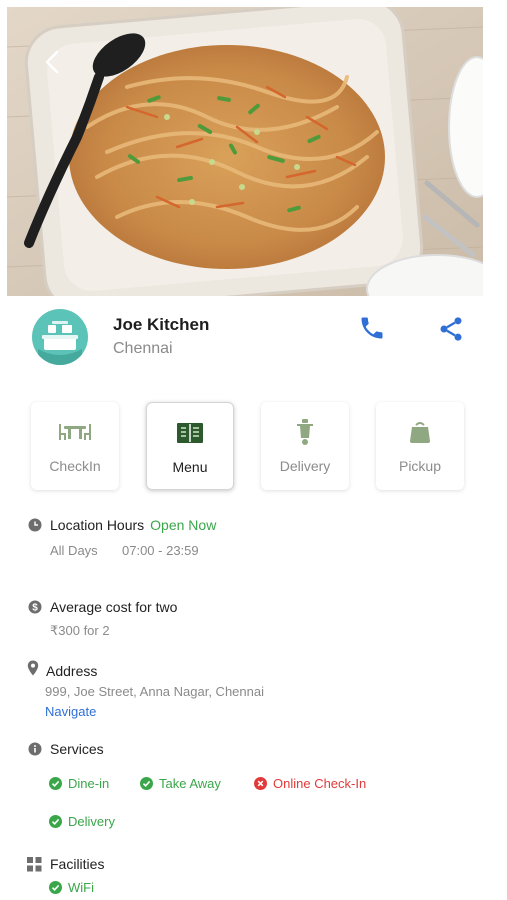 This screenshot has width=507, height=900. Describe the element at coordinates (91, 821) in the screenshot. I see `service-label: Delivery` at that location.